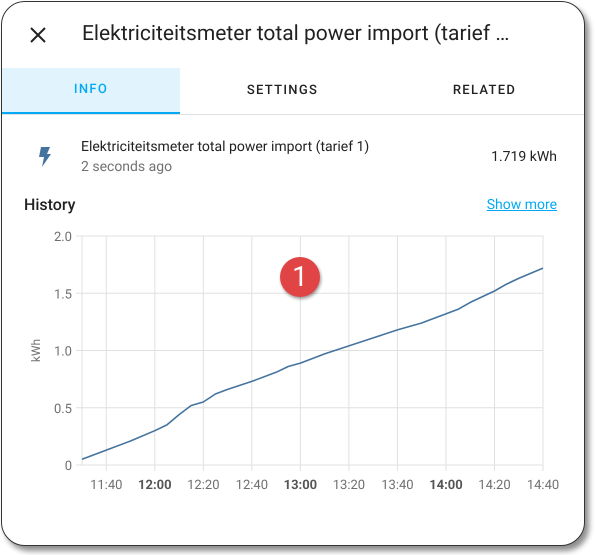 The height and width of the screenshot is (555, 597). What do you see at coordinates (63, 237) in the screenshot?
I see `y-tick-label: 2.0` at bounding box center [63, 237].